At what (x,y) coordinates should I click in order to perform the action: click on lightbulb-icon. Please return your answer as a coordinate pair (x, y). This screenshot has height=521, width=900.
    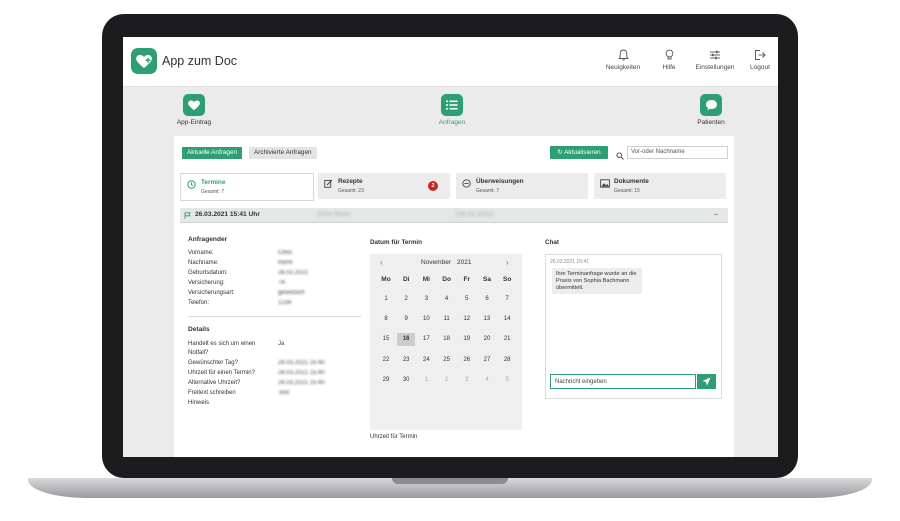
    Looking at the image, I should click on (669, 54).